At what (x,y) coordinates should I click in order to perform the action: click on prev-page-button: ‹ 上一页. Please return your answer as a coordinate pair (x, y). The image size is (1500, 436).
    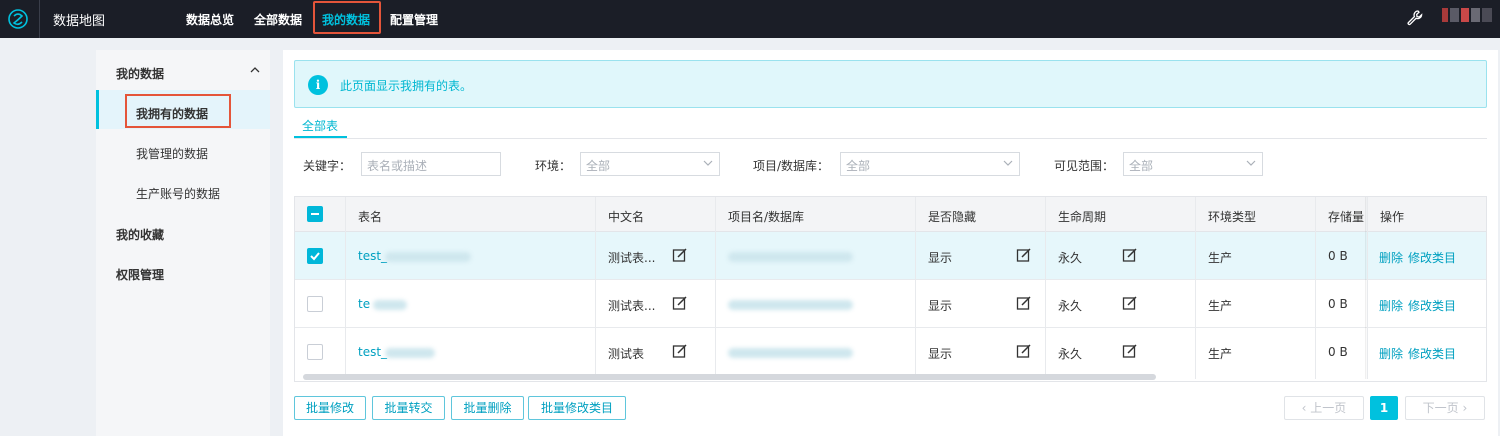
    Looking at the image, I should click on (1324, 408).